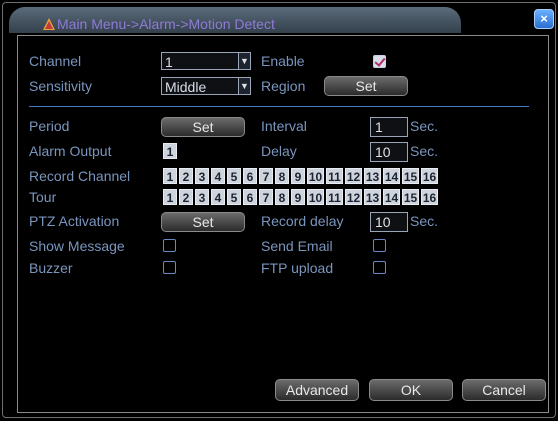 This screenshot has height=421, width=558. I want to click on record-delay-label: Record delay, so click(302, 221).